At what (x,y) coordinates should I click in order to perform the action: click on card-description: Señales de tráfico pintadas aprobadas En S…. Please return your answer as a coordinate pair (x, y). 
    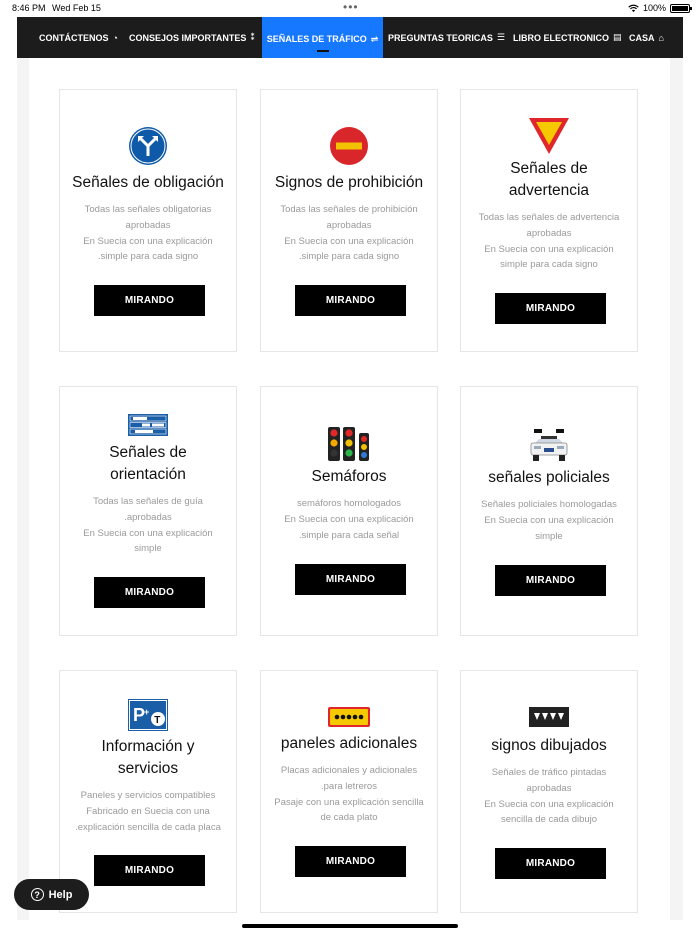
    Looking at the image, I should click on (549, 796).